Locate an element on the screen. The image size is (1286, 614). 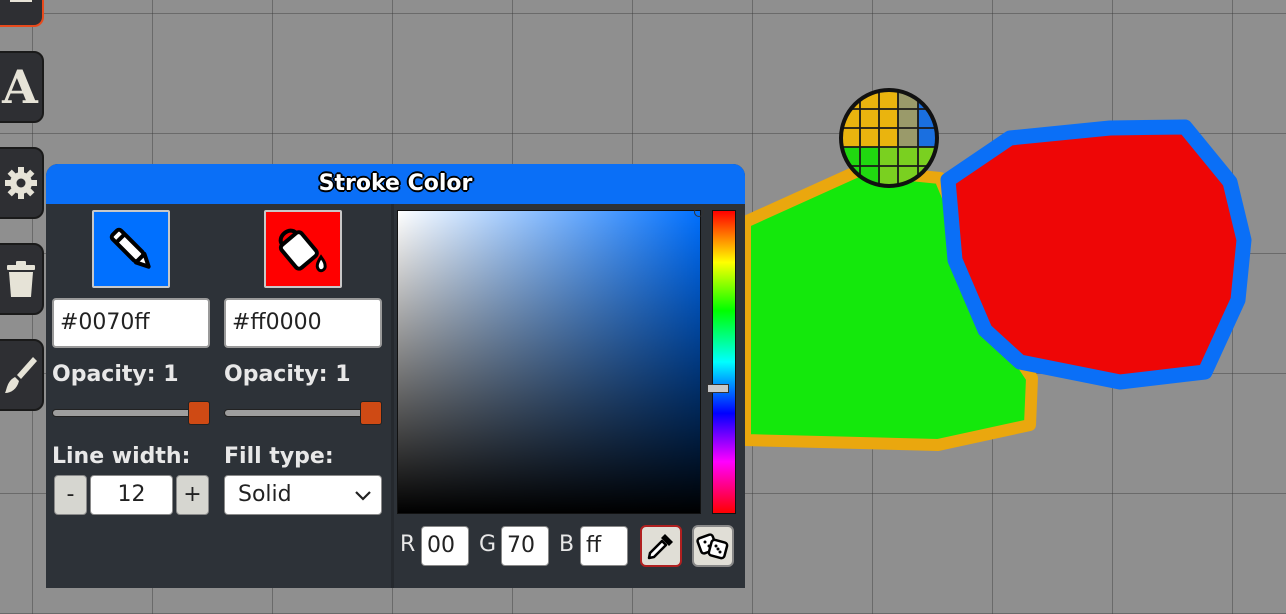
trash-icon is located at coordinates (21, 279).